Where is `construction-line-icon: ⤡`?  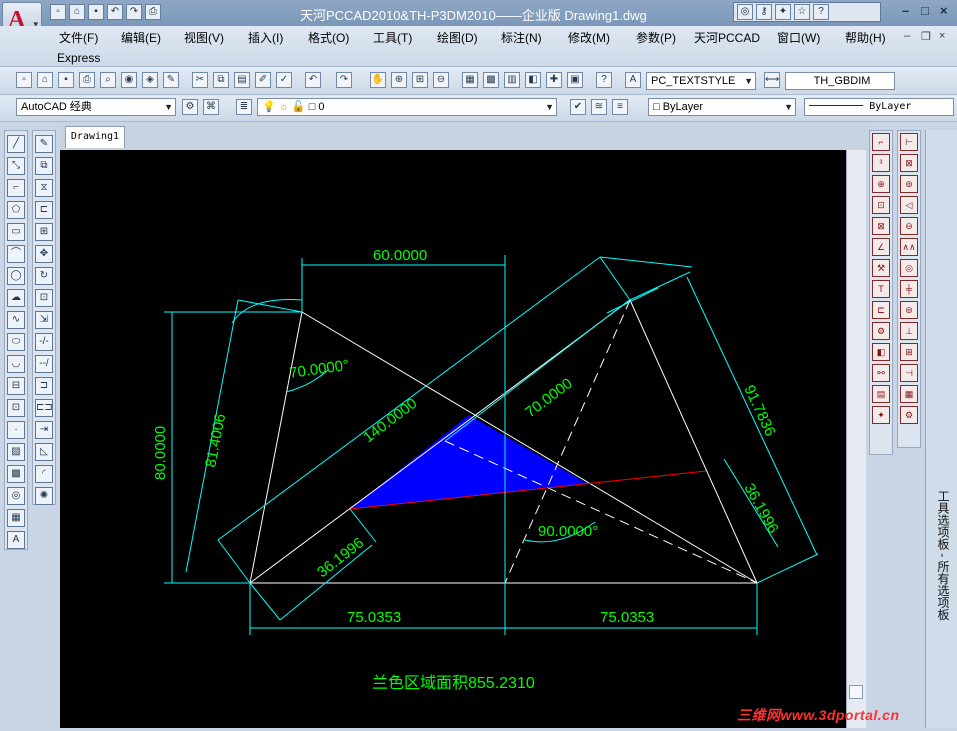
construction-line-icon: ⤡ is located at coordinates (16, 166).